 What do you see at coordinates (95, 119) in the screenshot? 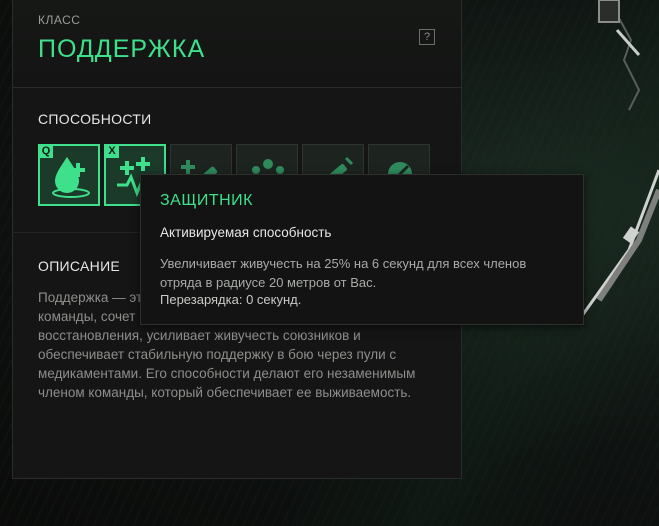
I see `abilities-title: СПОСОБНОСТИ` at bounding box center [95, 119].